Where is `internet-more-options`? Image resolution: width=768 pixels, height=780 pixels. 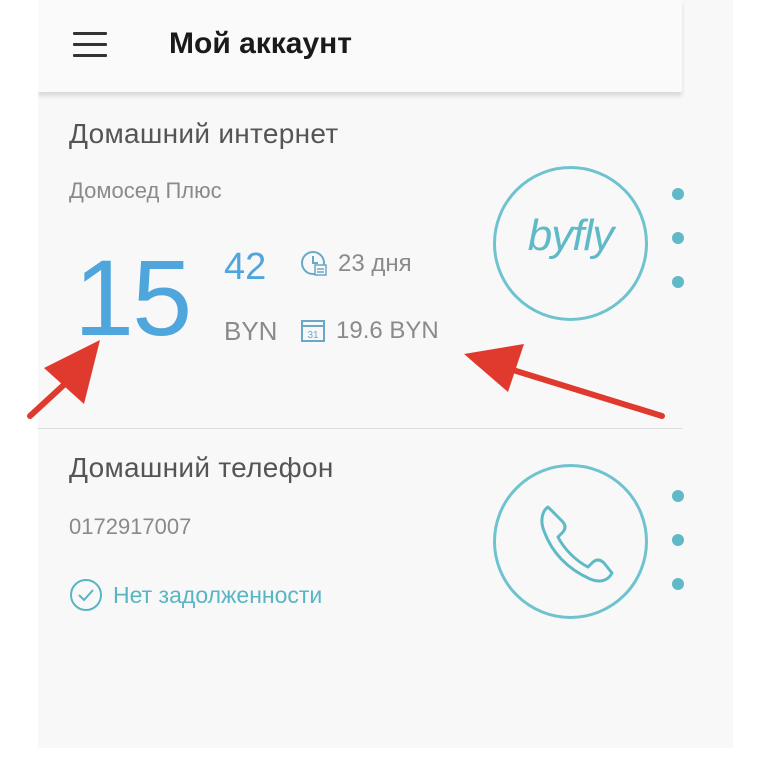 internet-more-options is located at coordinates (679, 254).